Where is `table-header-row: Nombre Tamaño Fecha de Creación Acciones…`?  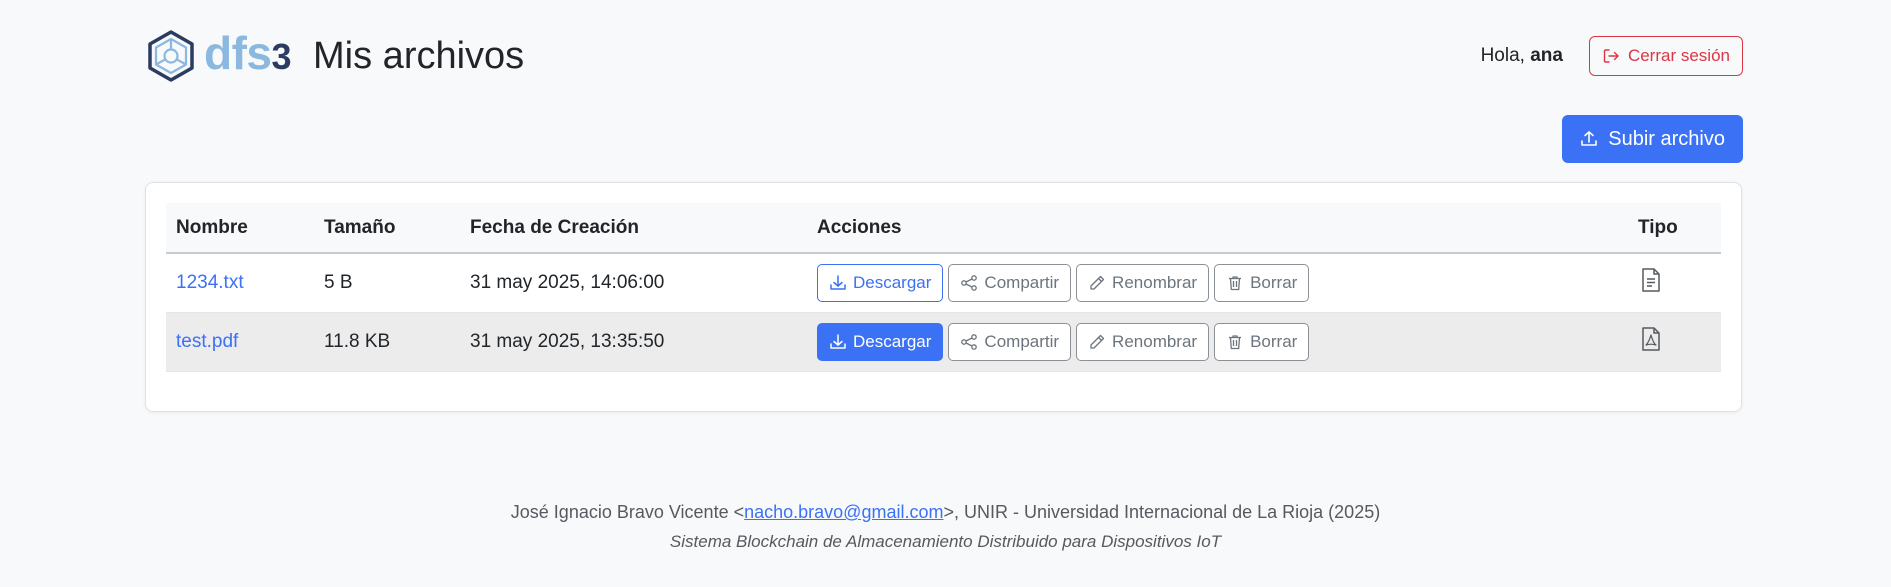 table-header-row: Nombre Tamaño Fecha de Creación Acciones… is located at coordinates (943, 228).